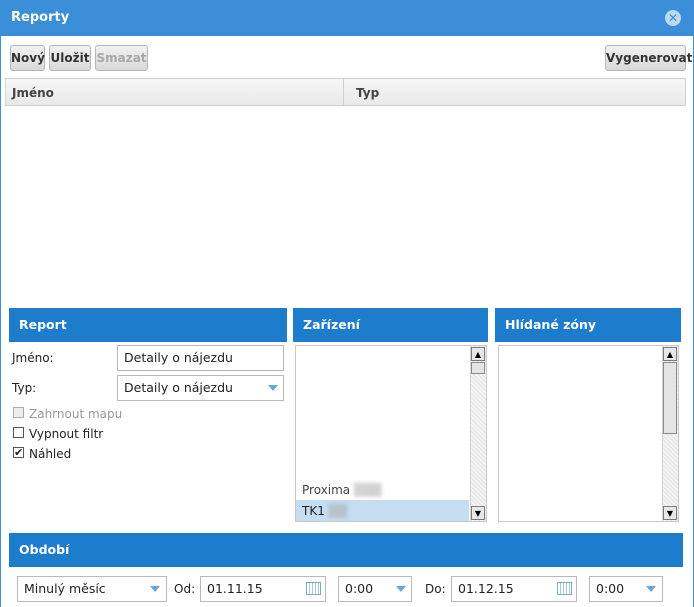 The height and width of the screenshot is (607, 694). I want to click on report-grid-header, so click(345, 92).